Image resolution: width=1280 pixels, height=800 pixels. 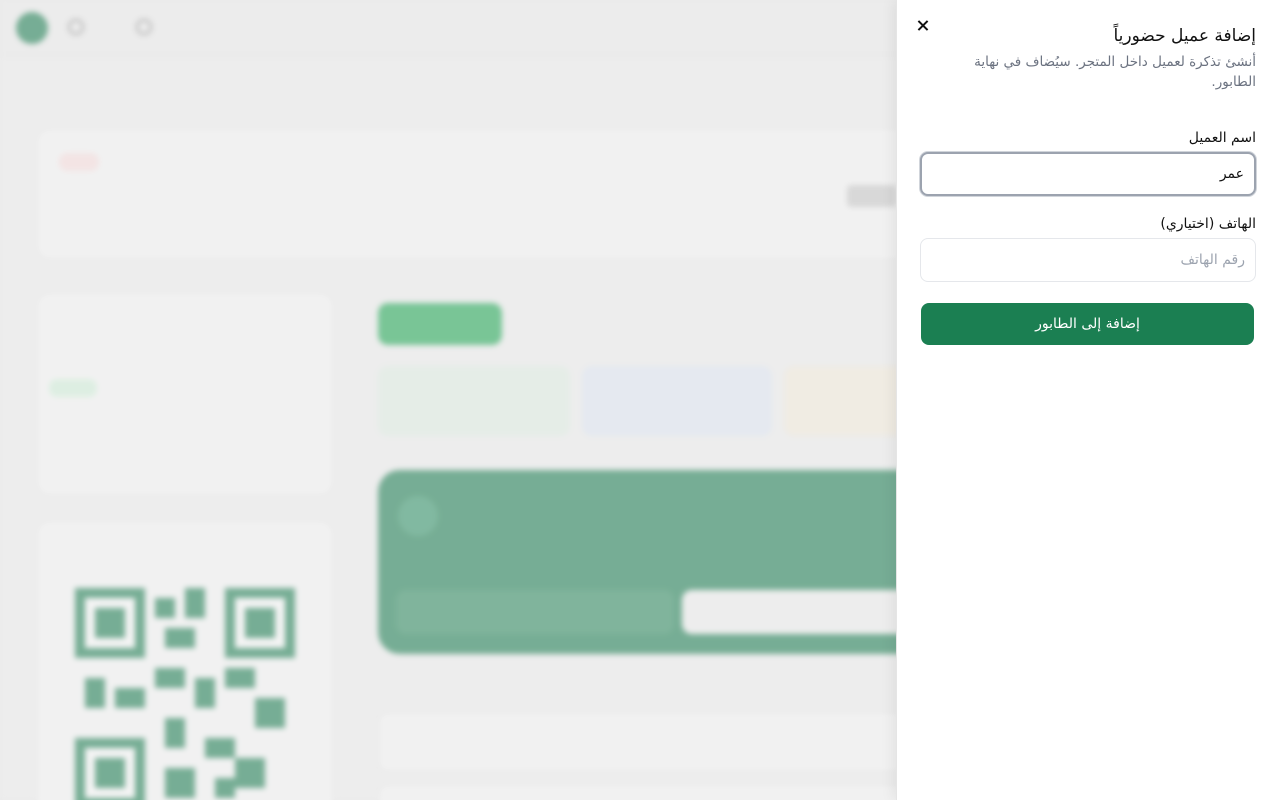 What do you see at coordinates (1088, 174) in the screenshot?
I see `customer-name-input` at bounding box center [1088, 174].